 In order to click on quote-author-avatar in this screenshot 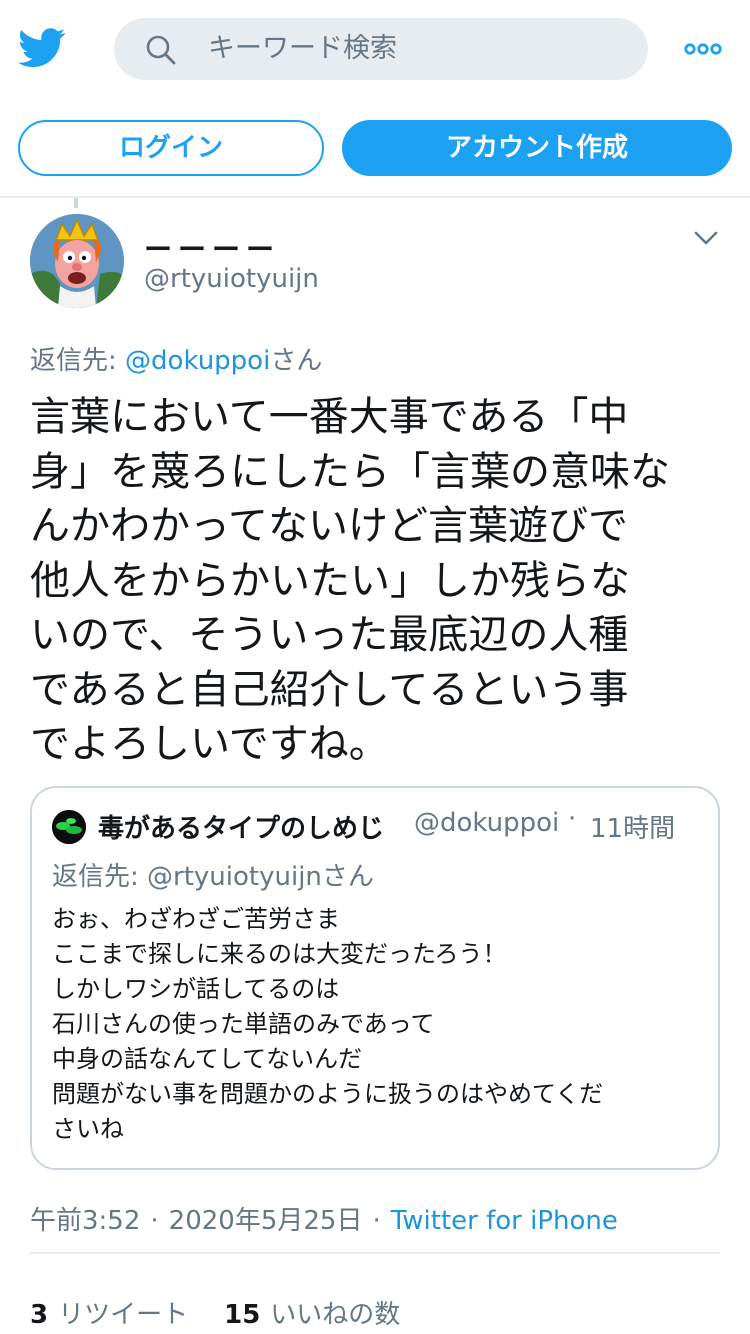, I will do `click(69, 827)`.